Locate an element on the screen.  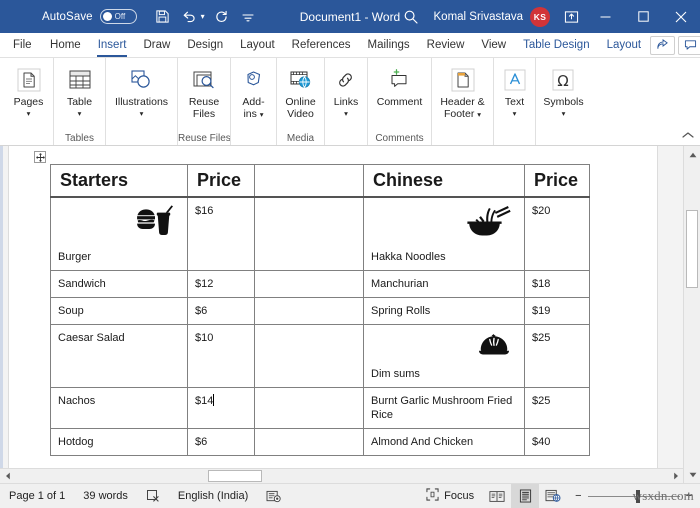
zoom-out-button: − is located at coordinates (578, 496).